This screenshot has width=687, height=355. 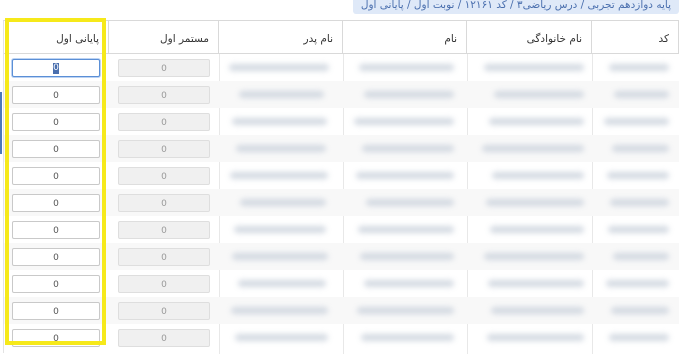 I want to click on final-grade-value: 0, so click(x=56, y=68).